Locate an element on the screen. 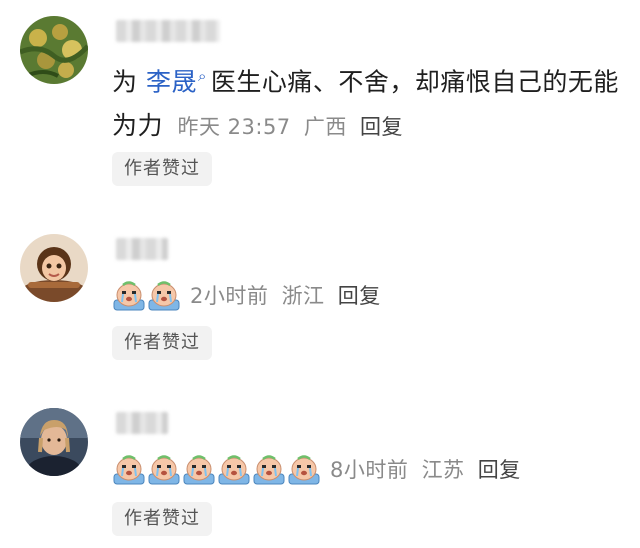  emoji-row: 8小时前 江苏 回复 is located at coordinates (316, 469).